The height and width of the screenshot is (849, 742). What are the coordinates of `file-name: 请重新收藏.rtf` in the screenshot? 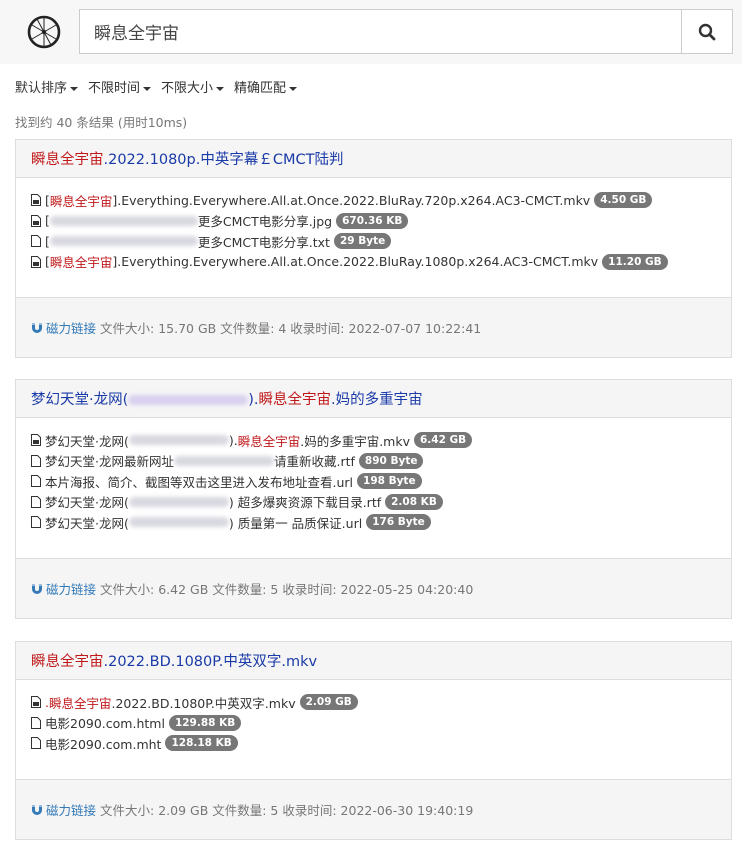 It's located at (314, 462).